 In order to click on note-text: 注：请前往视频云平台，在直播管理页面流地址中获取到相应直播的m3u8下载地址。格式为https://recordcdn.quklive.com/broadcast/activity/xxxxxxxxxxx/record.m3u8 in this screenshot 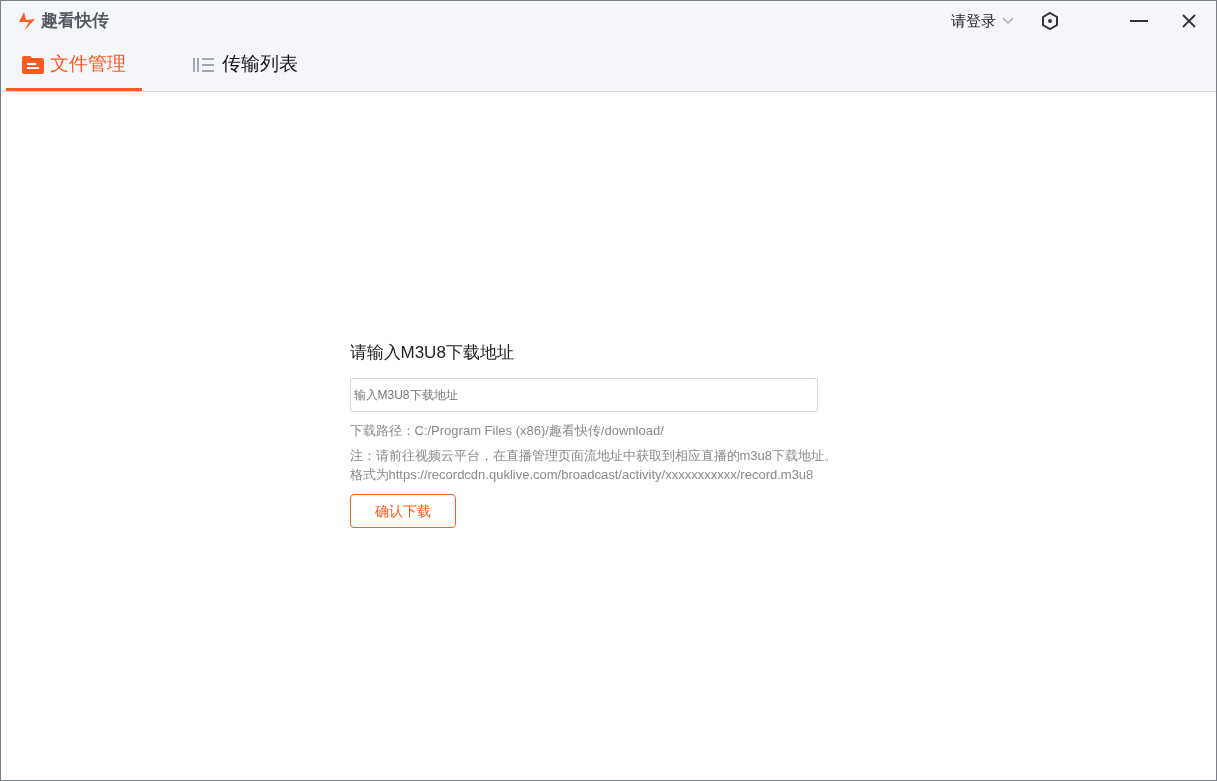, I will do `click(594, 465)`.